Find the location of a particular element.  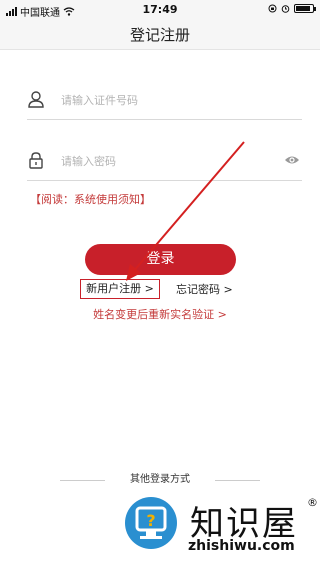

user-icon is located at coordinates (36, 99).